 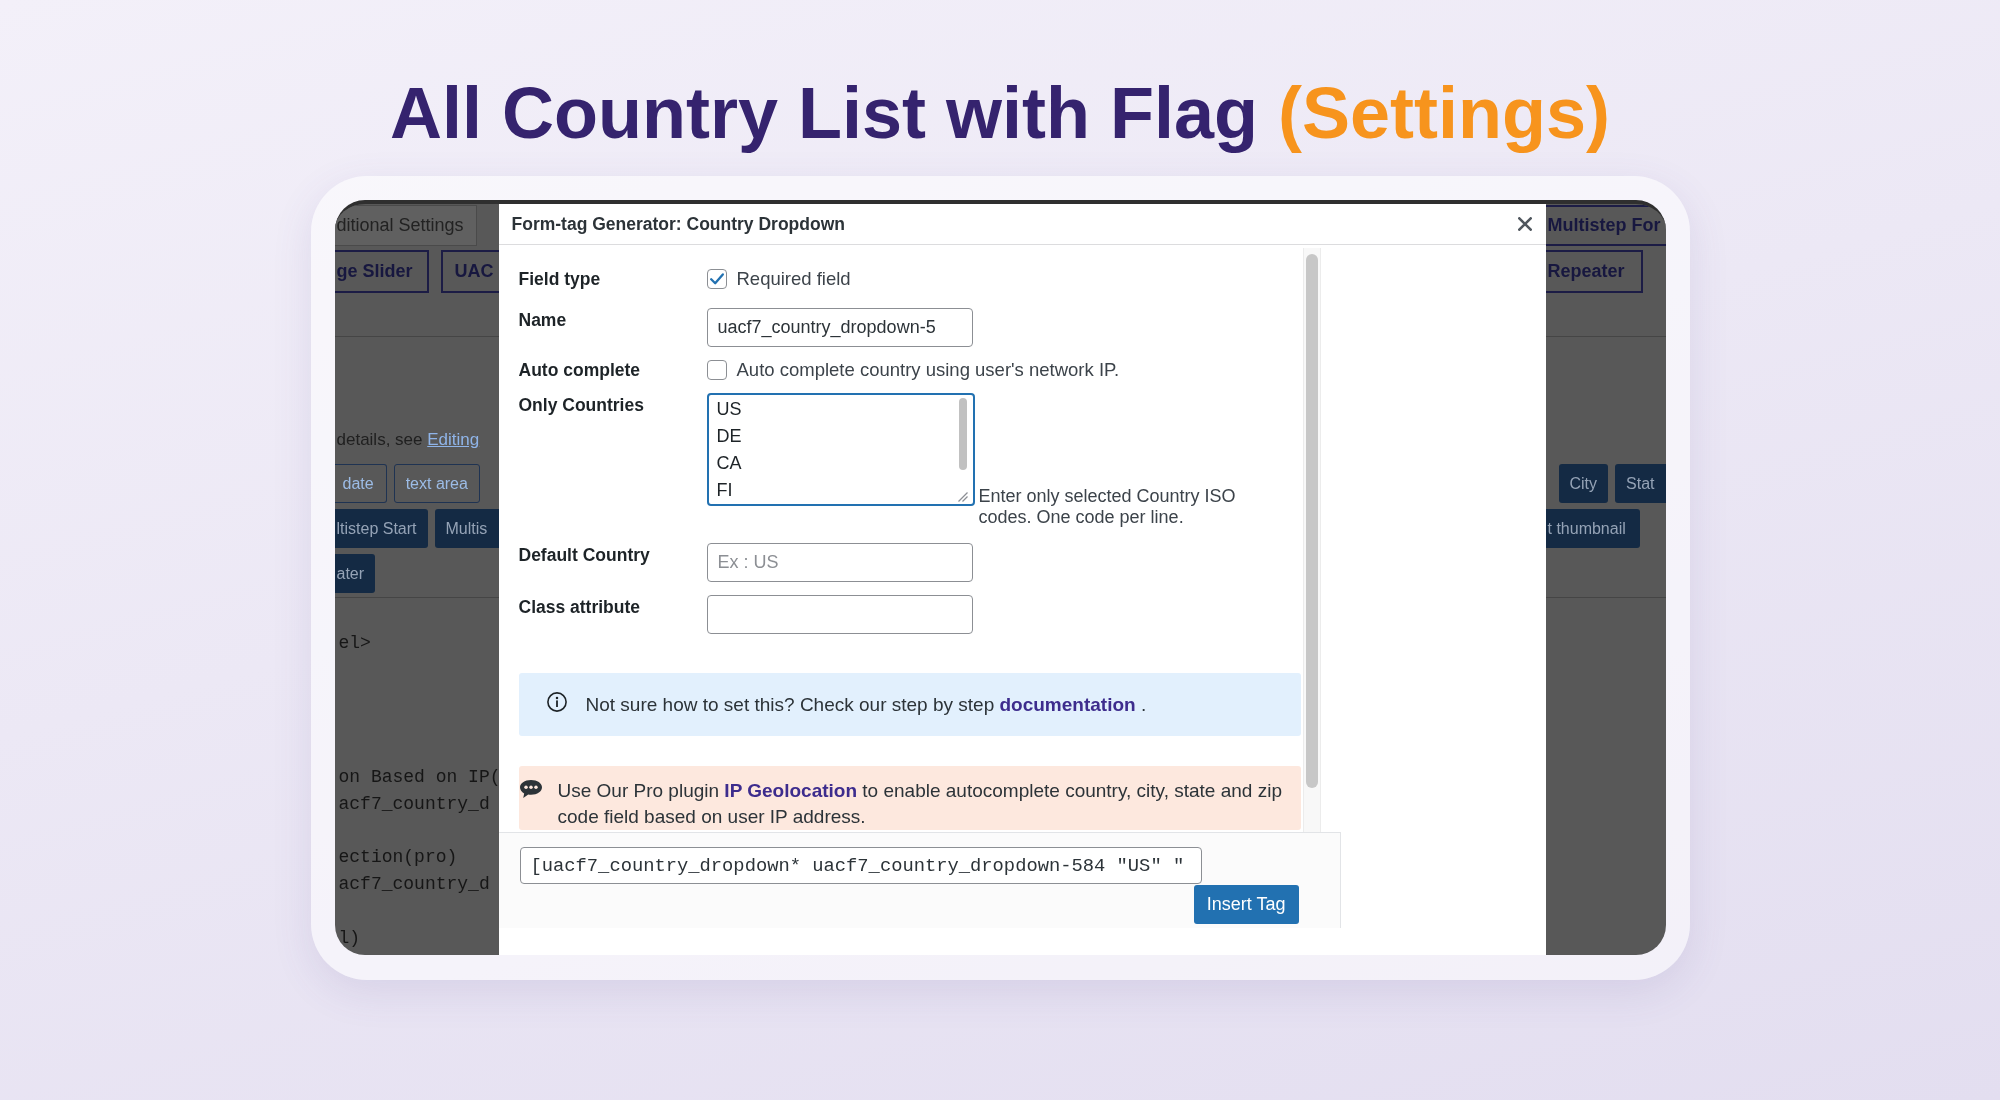 What do you see at coordinates (360, 483) in the screenshot?
I see `tag-button: date` at bounding box center [360, 483].